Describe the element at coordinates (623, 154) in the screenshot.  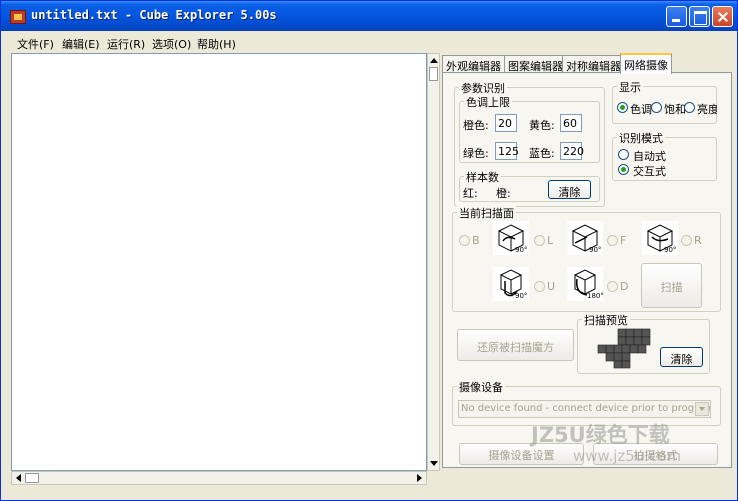
I see `mode-auto-radio` at that location.